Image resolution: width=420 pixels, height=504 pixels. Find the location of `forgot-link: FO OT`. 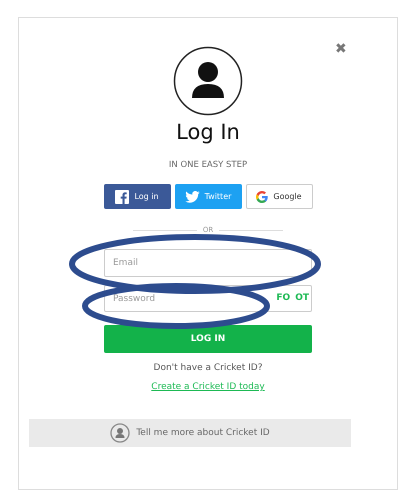

forgot-link: FO OT is located at coordinates (292, 298).